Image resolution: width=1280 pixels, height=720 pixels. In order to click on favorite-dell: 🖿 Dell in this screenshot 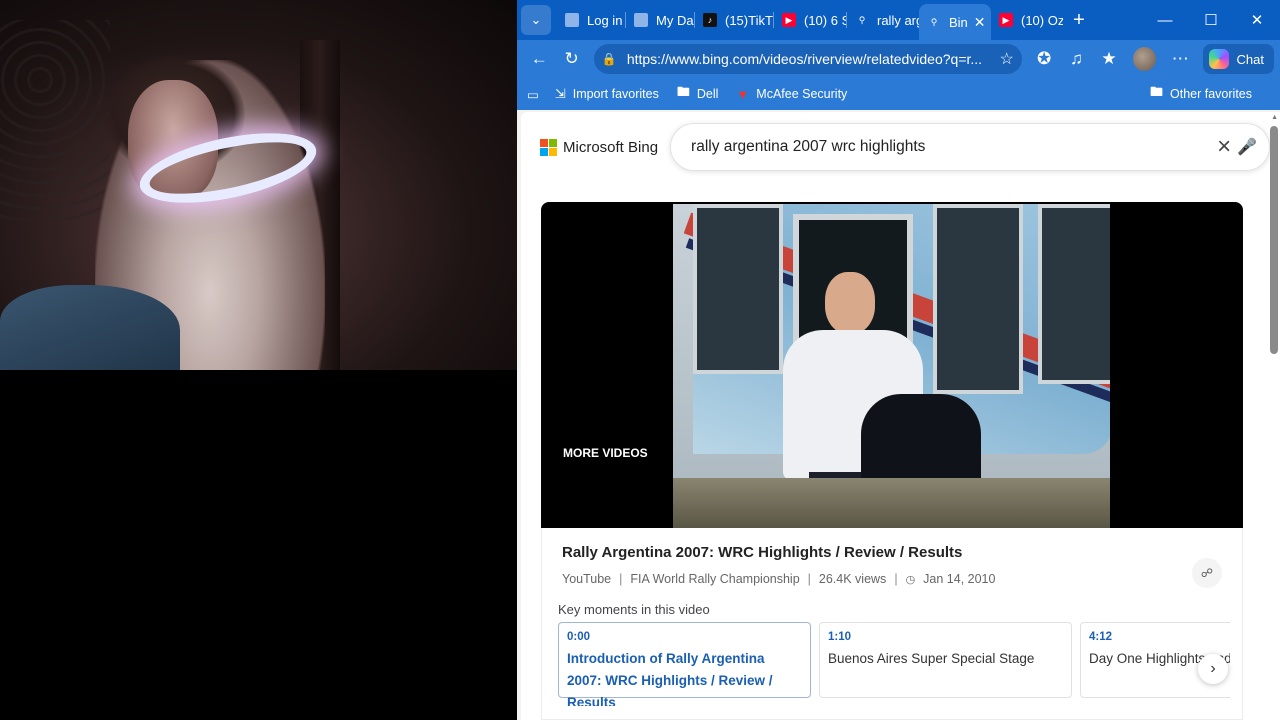, I will do `click(698, 94)`.